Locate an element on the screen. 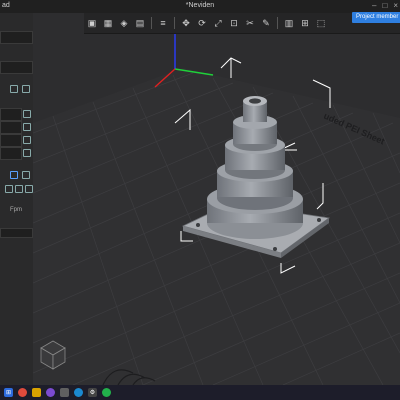  edge-icon is located at coordinates (78, 392).